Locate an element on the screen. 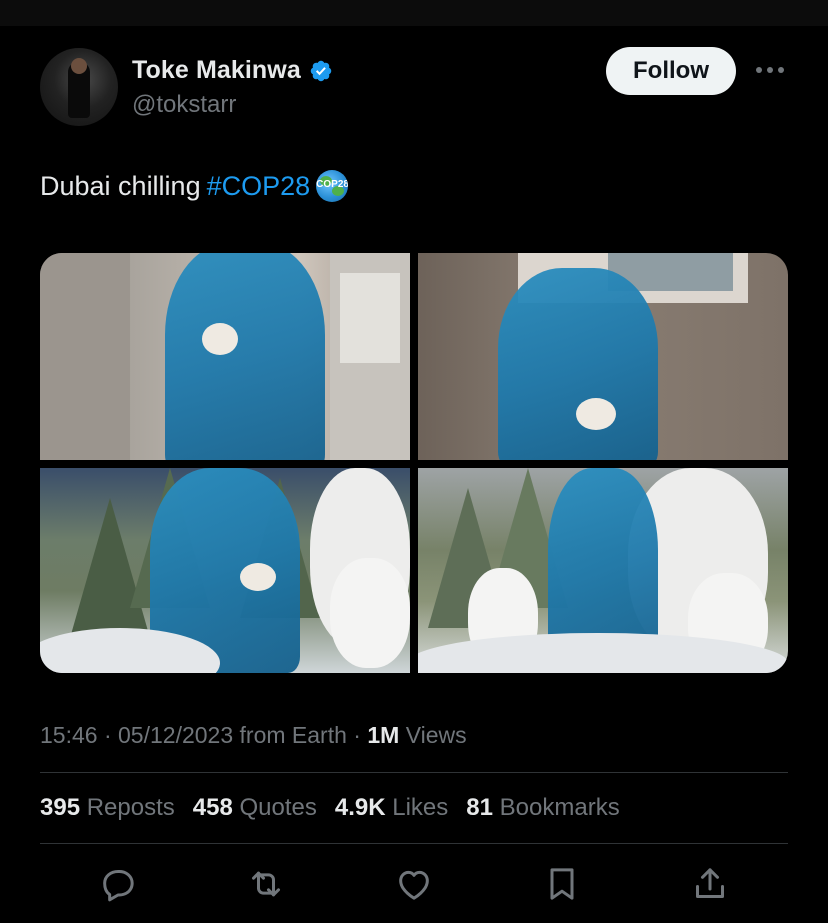 This screenshot has height=923, width=828. author-name-row: Toke Makinwa is located at coordinates (232, 70).